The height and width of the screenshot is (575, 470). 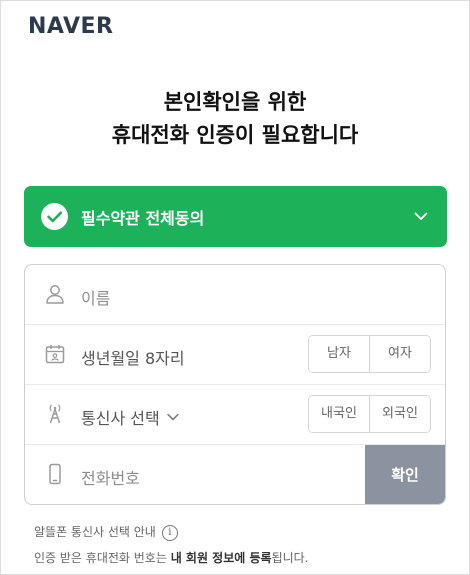 I want to click on registration-notice-bold: 내 회원 정보에 등록, so click(x=221, y=558).